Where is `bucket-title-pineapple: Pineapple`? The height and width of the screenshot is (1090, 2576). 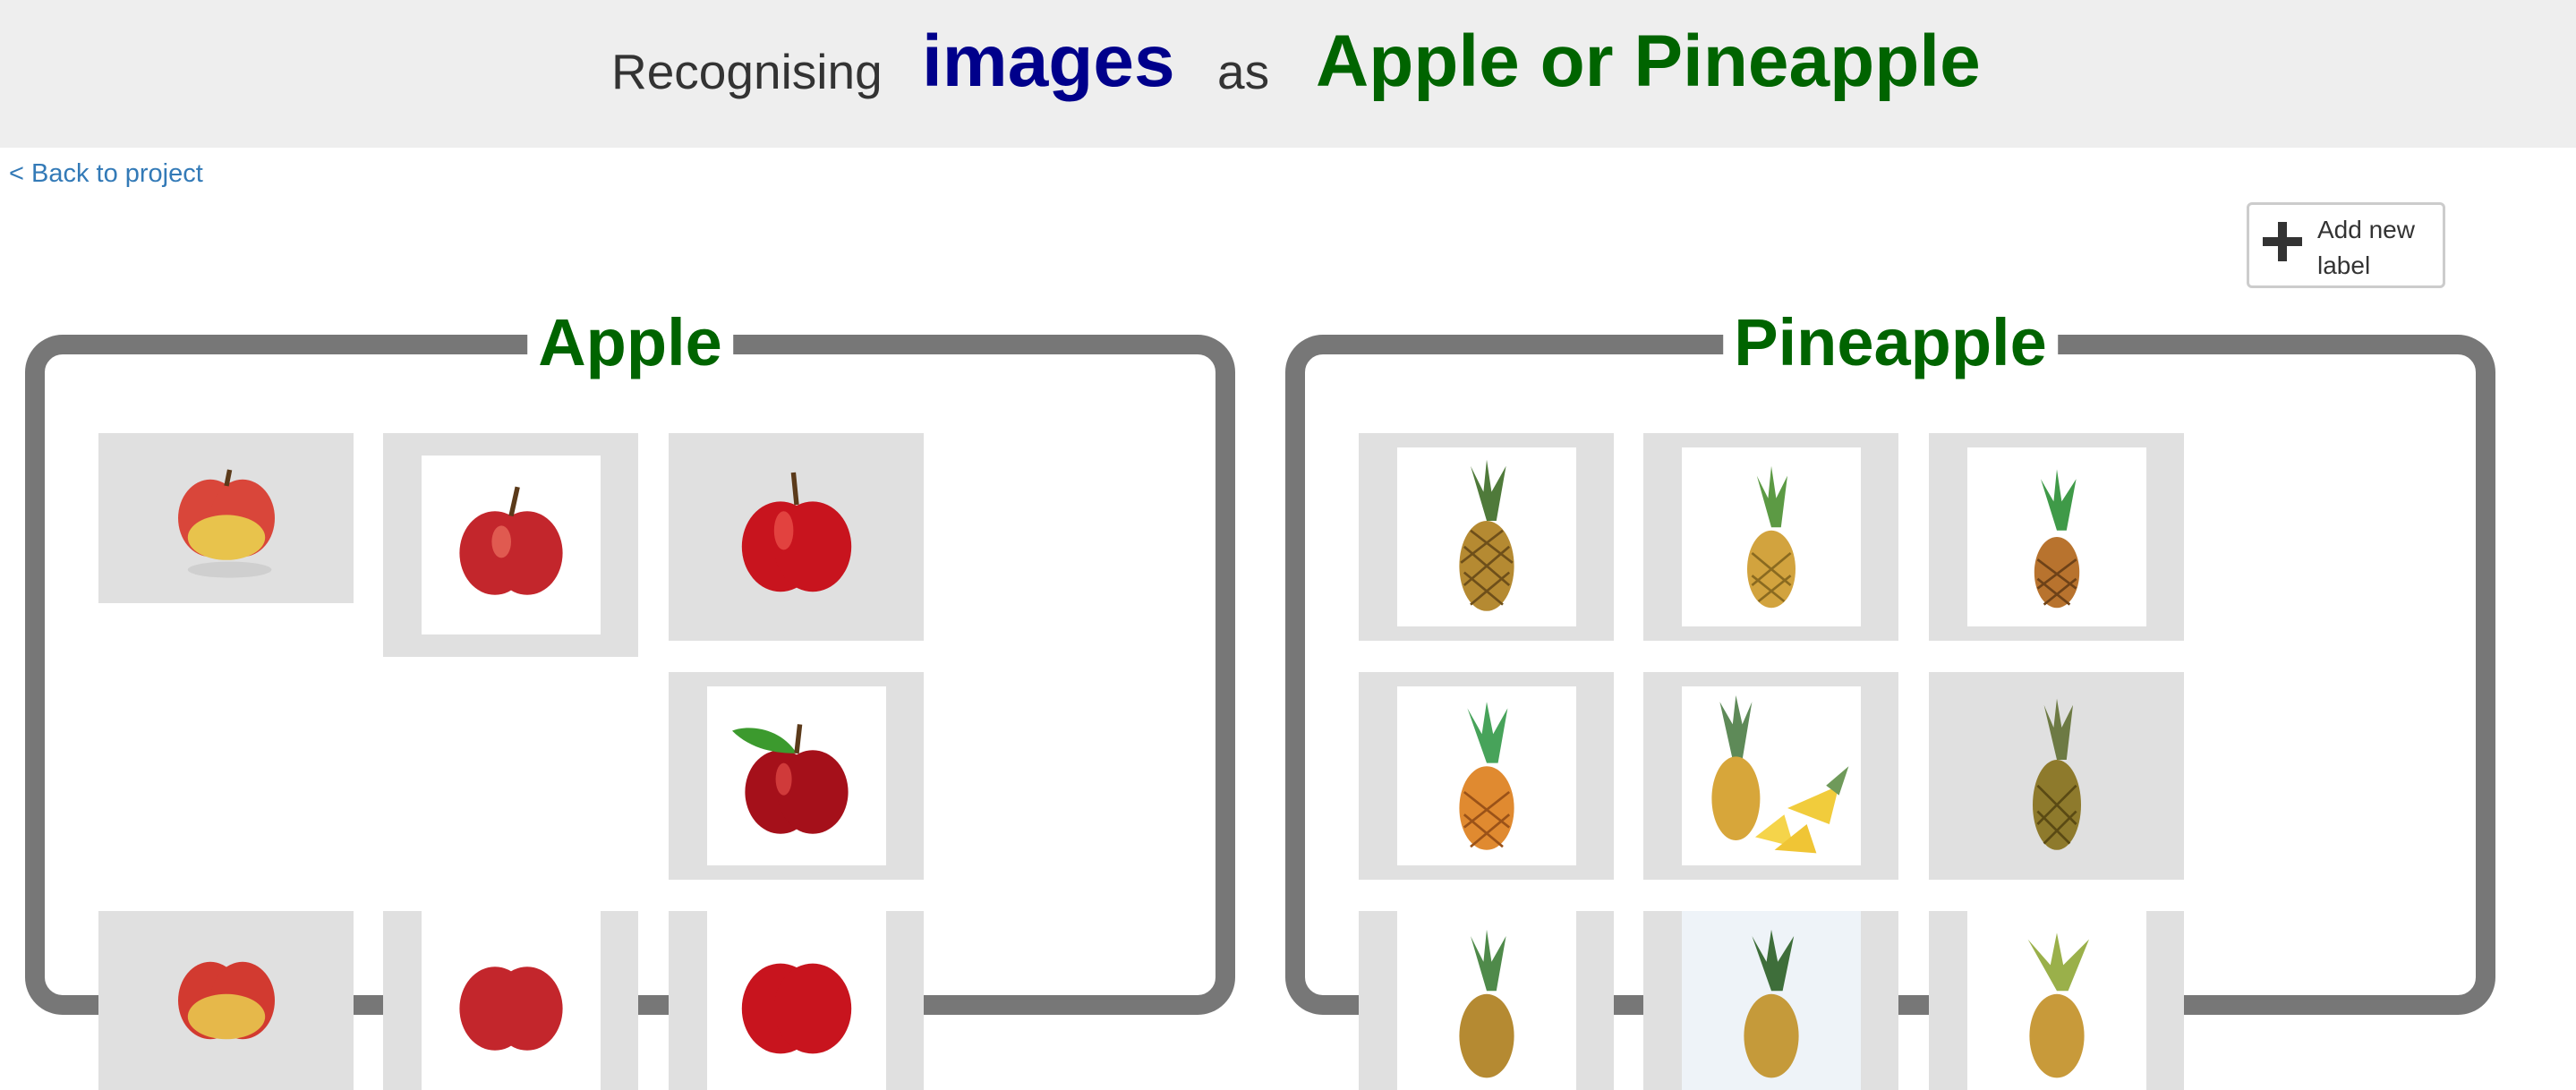 bucket-title-pineapple: Pineapple is located at coordinates (1890, 342).